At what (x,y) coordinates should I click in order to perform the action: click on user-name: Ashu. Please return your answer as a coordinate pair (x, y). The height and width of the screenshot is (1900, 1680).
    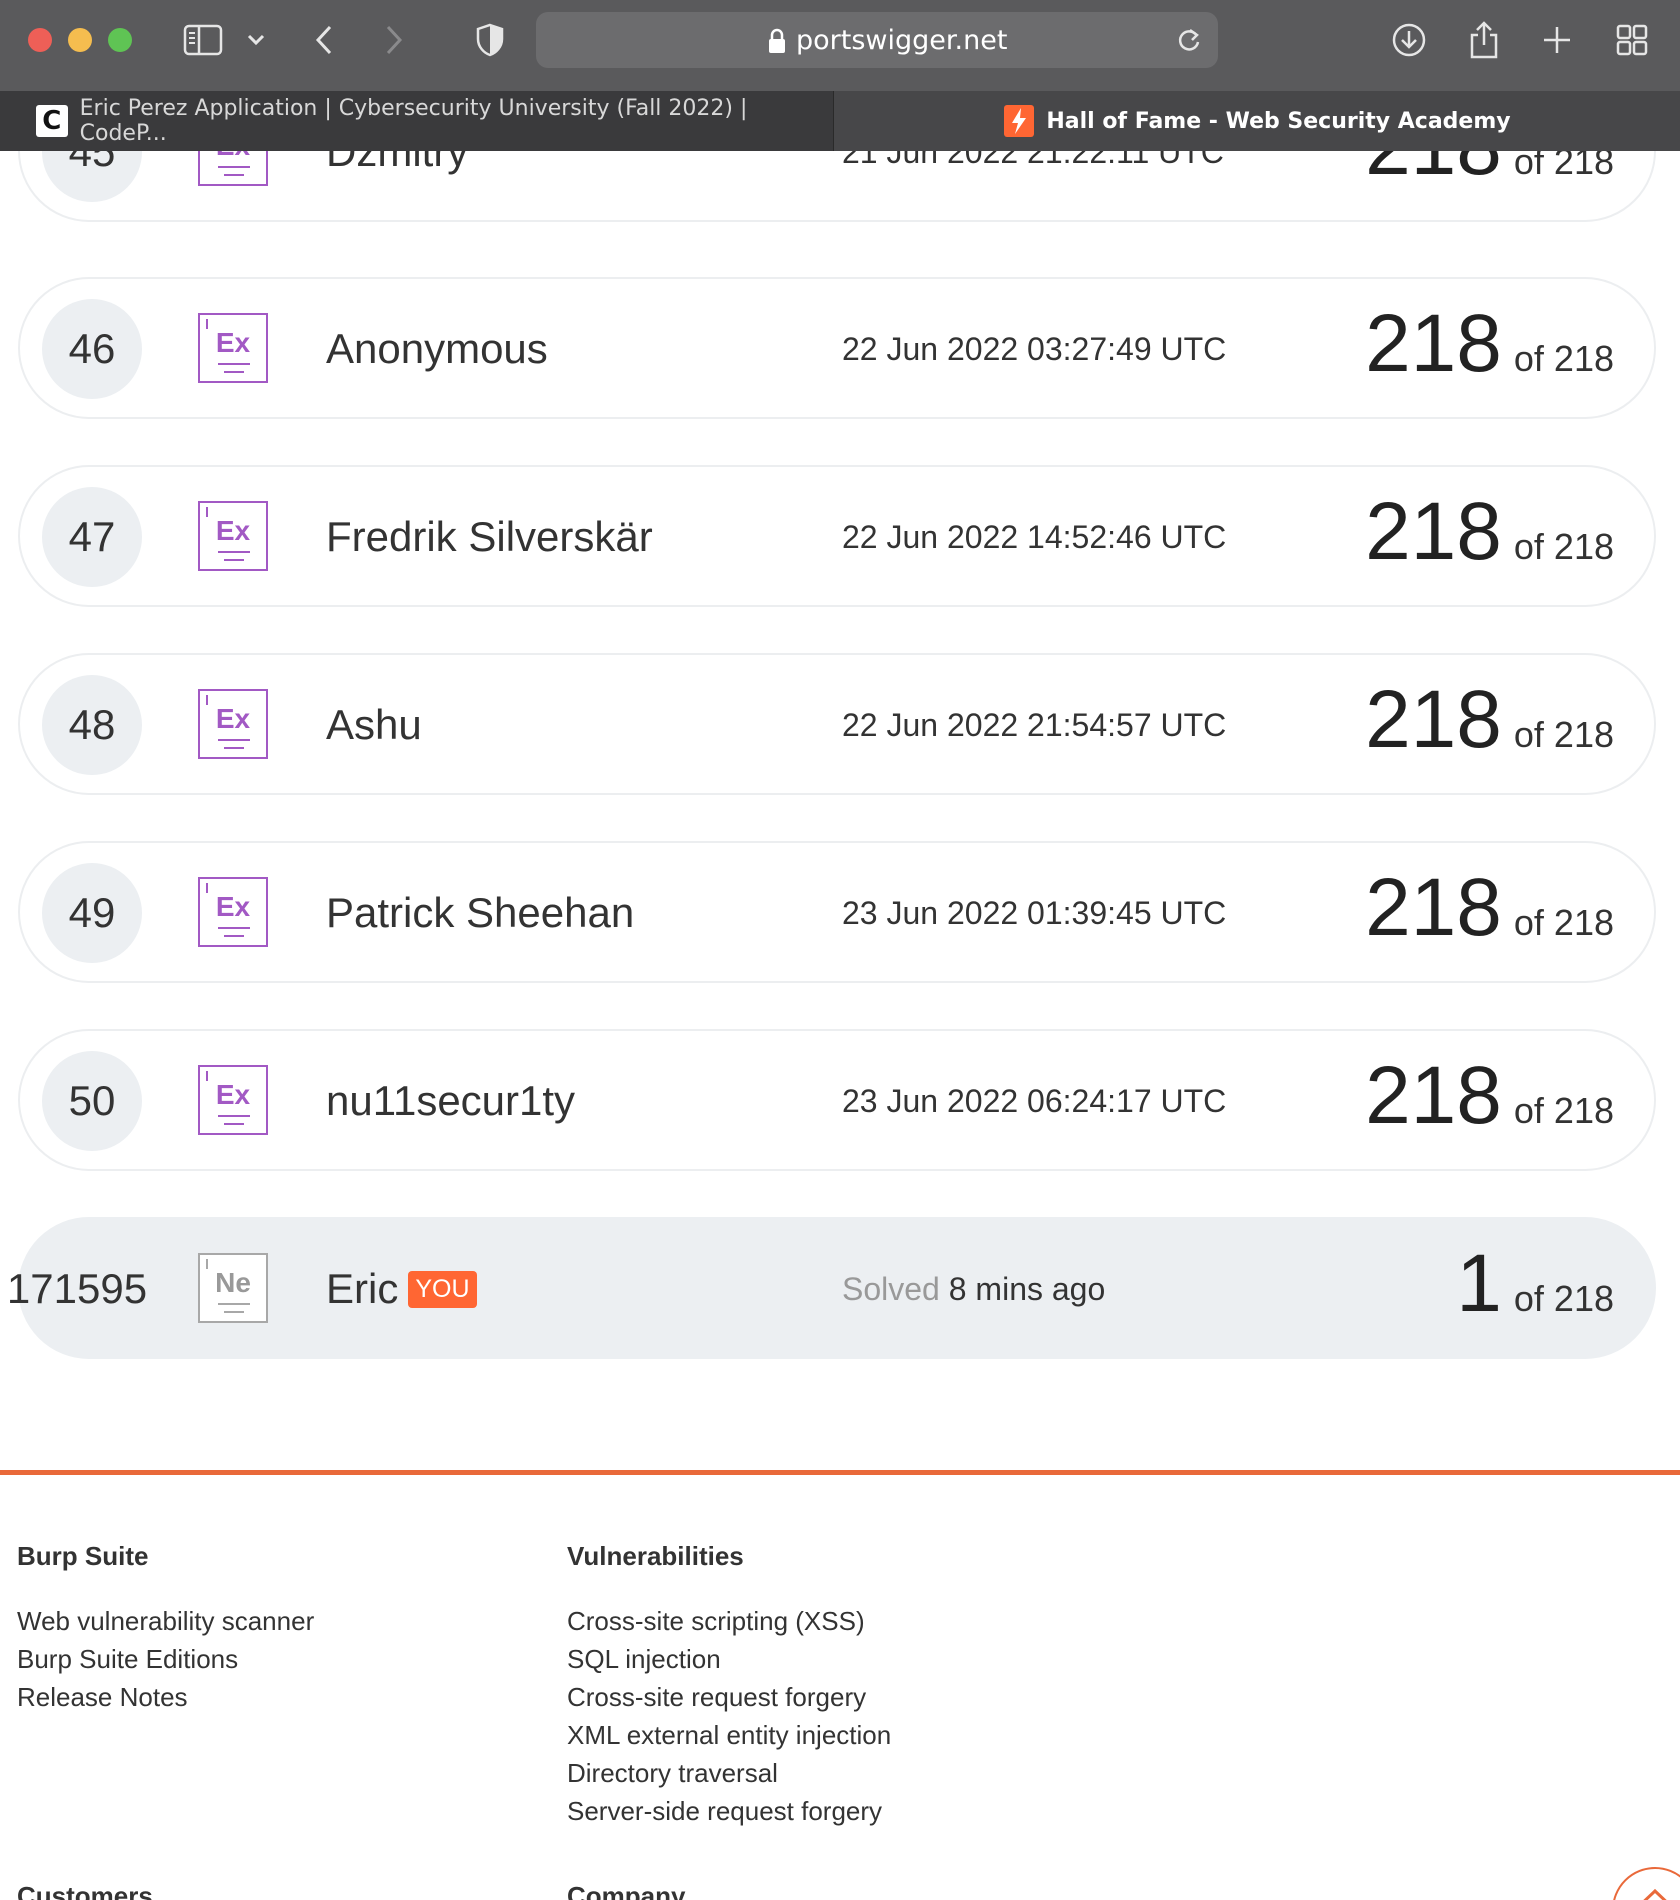
    Looking at the image, I should click on (374, 724).